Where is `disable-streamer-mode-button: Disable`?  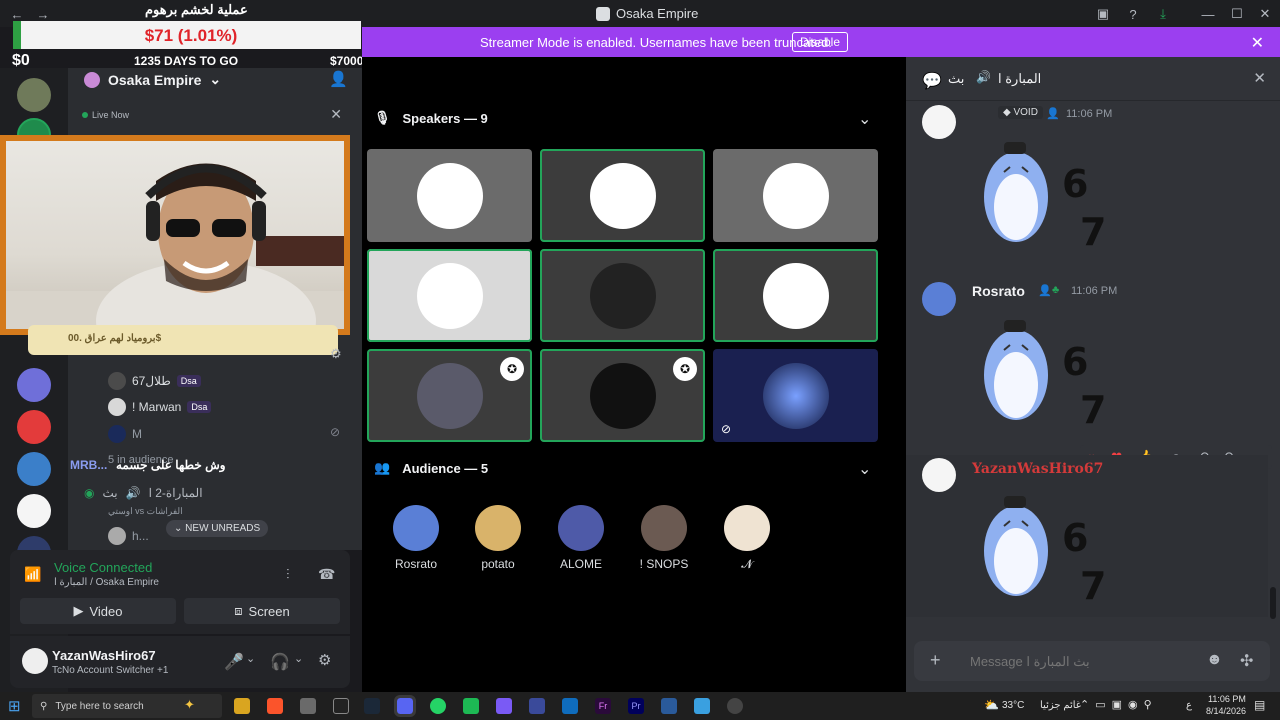 disable-streamer-mode-button: Disable is located at coordinates (820, 42).